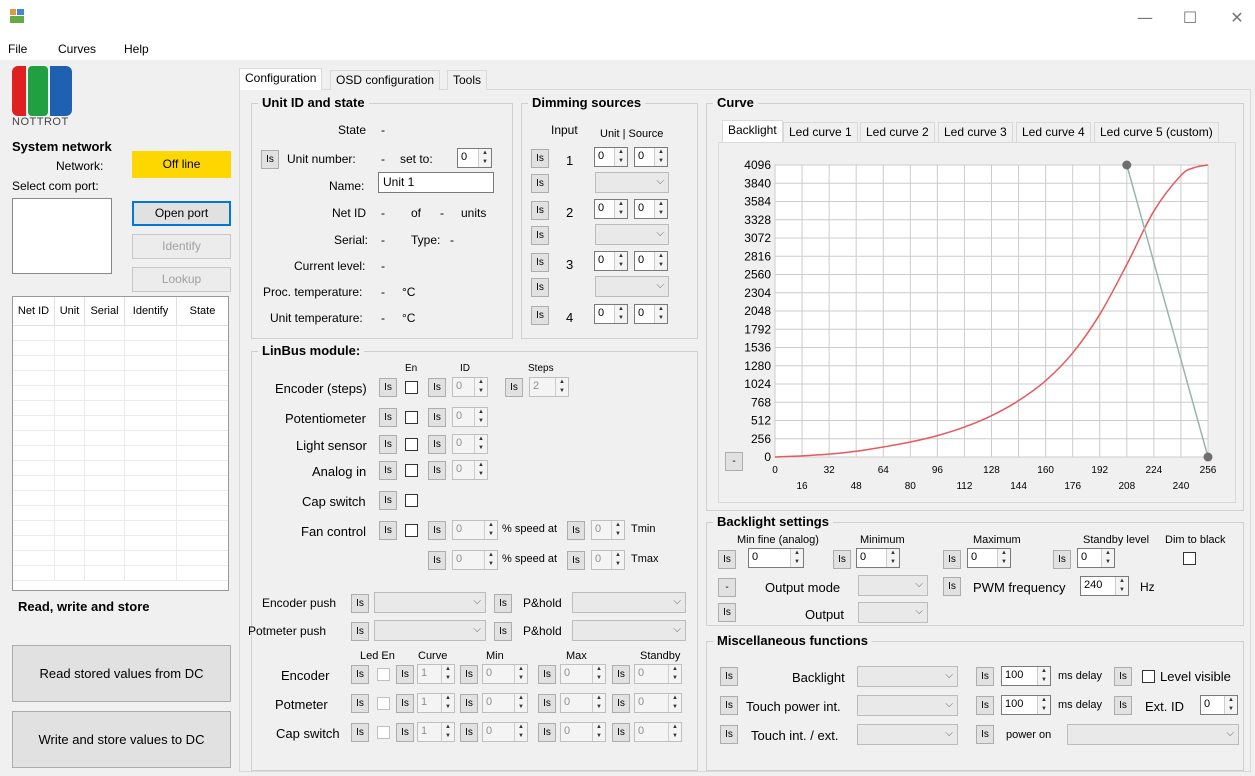  Describe the element at coordinates (430, 630) in the screenshot. I see `potmeter-push-select: ⌵` at that location.